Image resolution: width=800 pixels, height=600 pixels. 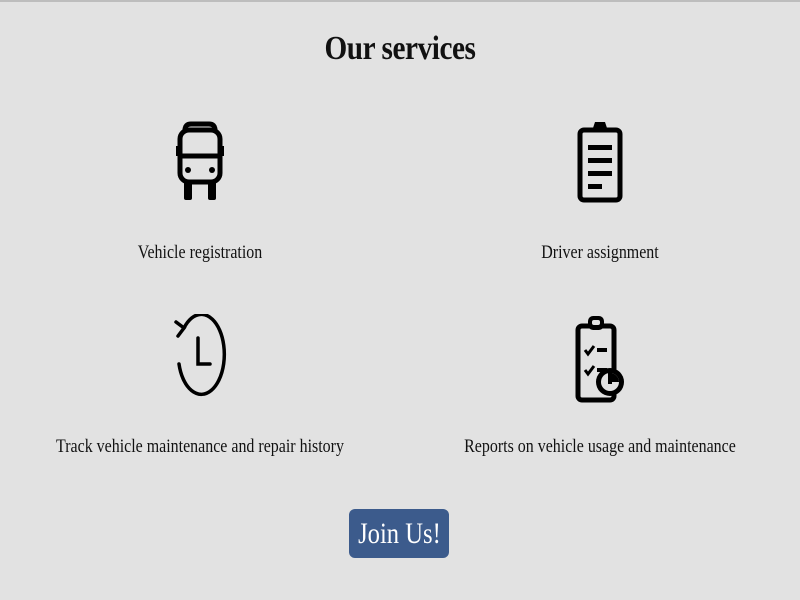 I want to click on clipboard-list-icon, so click(x=600, y=162).